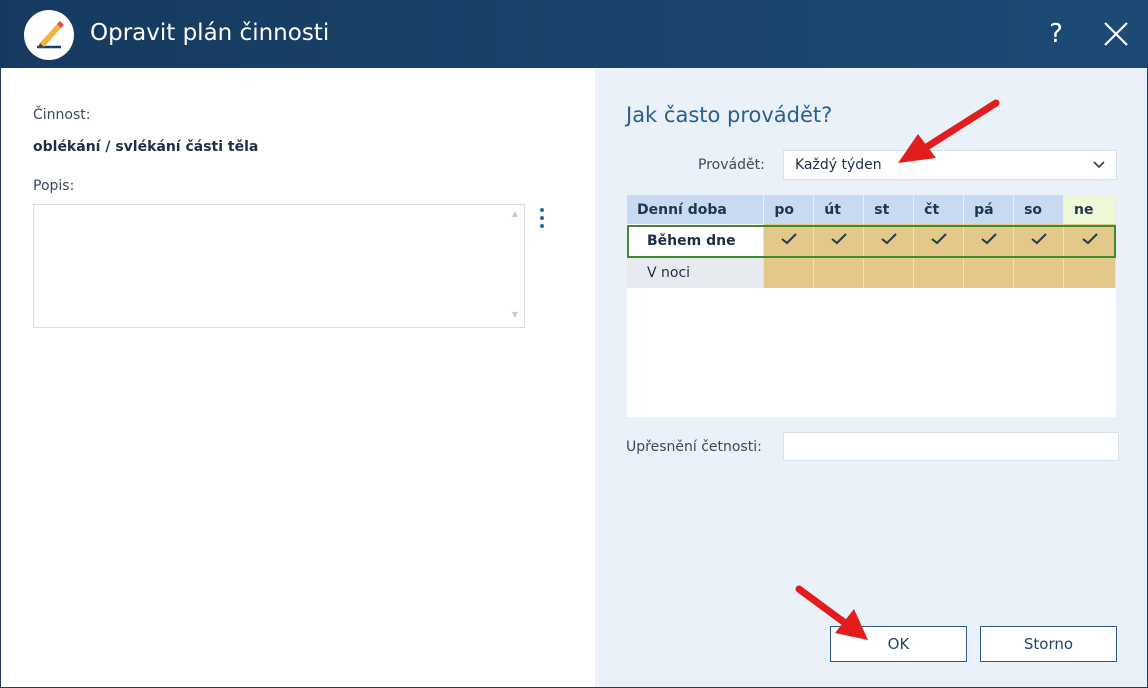 The image size is (1148, 688). What do you see at coordinates (49, 35) in the screenshot?
I see `pencil-icon` at bounding box center [49, 35].